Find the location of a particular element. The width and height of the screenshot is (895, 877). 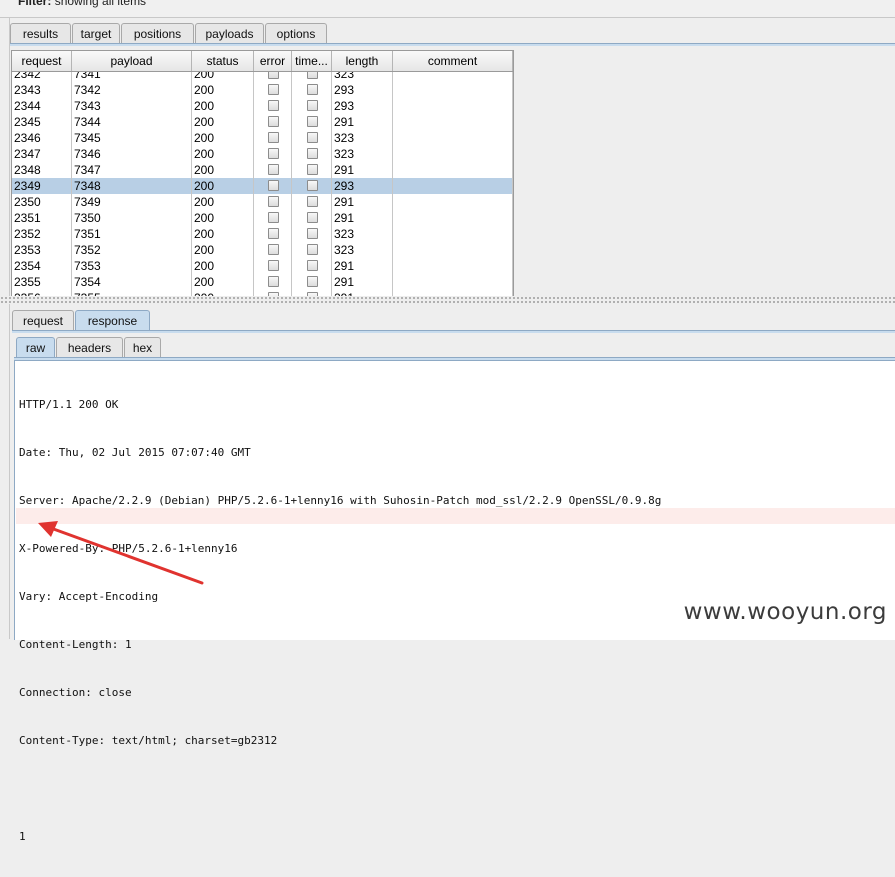

table-row: 2350 7349 200 291 is located at coordinates (262, 202).